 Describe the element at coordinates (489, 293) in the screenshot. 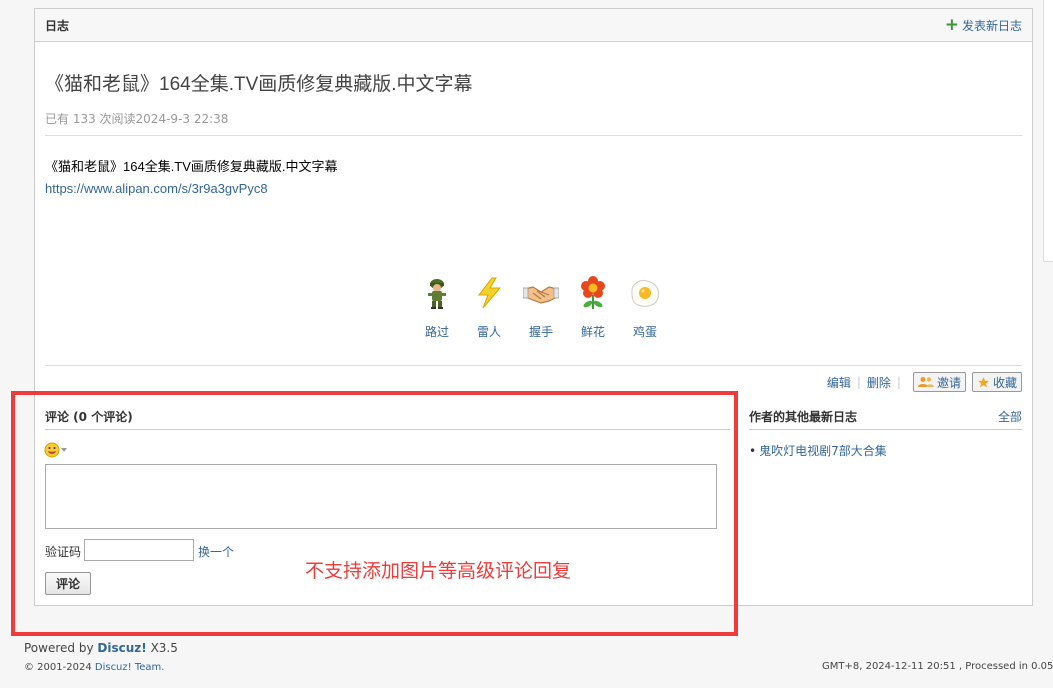

I see `lightning-icon` at that location.